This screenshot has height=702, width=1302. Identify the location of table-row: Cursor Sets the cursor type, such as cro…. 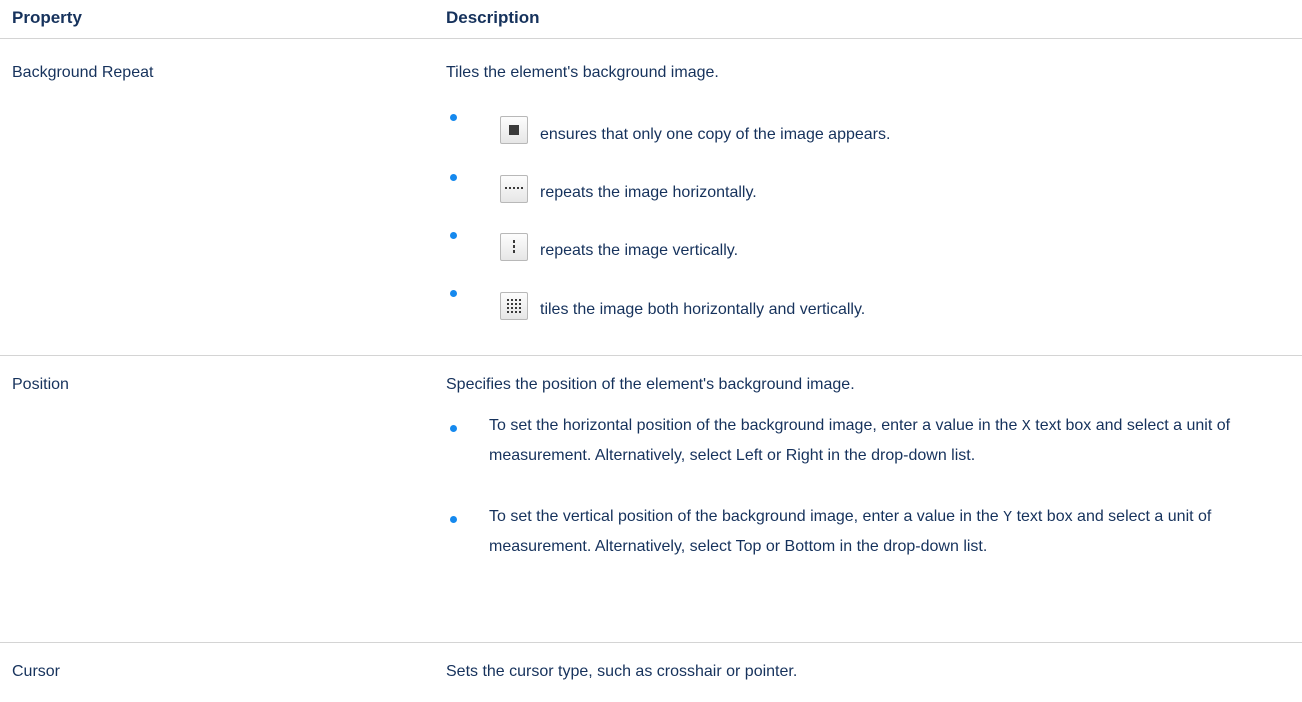
(651, 672).